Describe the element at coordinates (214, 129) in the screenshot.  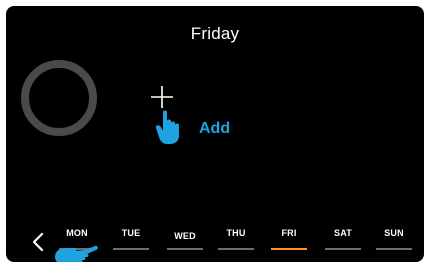
I see `add-button: Add` at that location.